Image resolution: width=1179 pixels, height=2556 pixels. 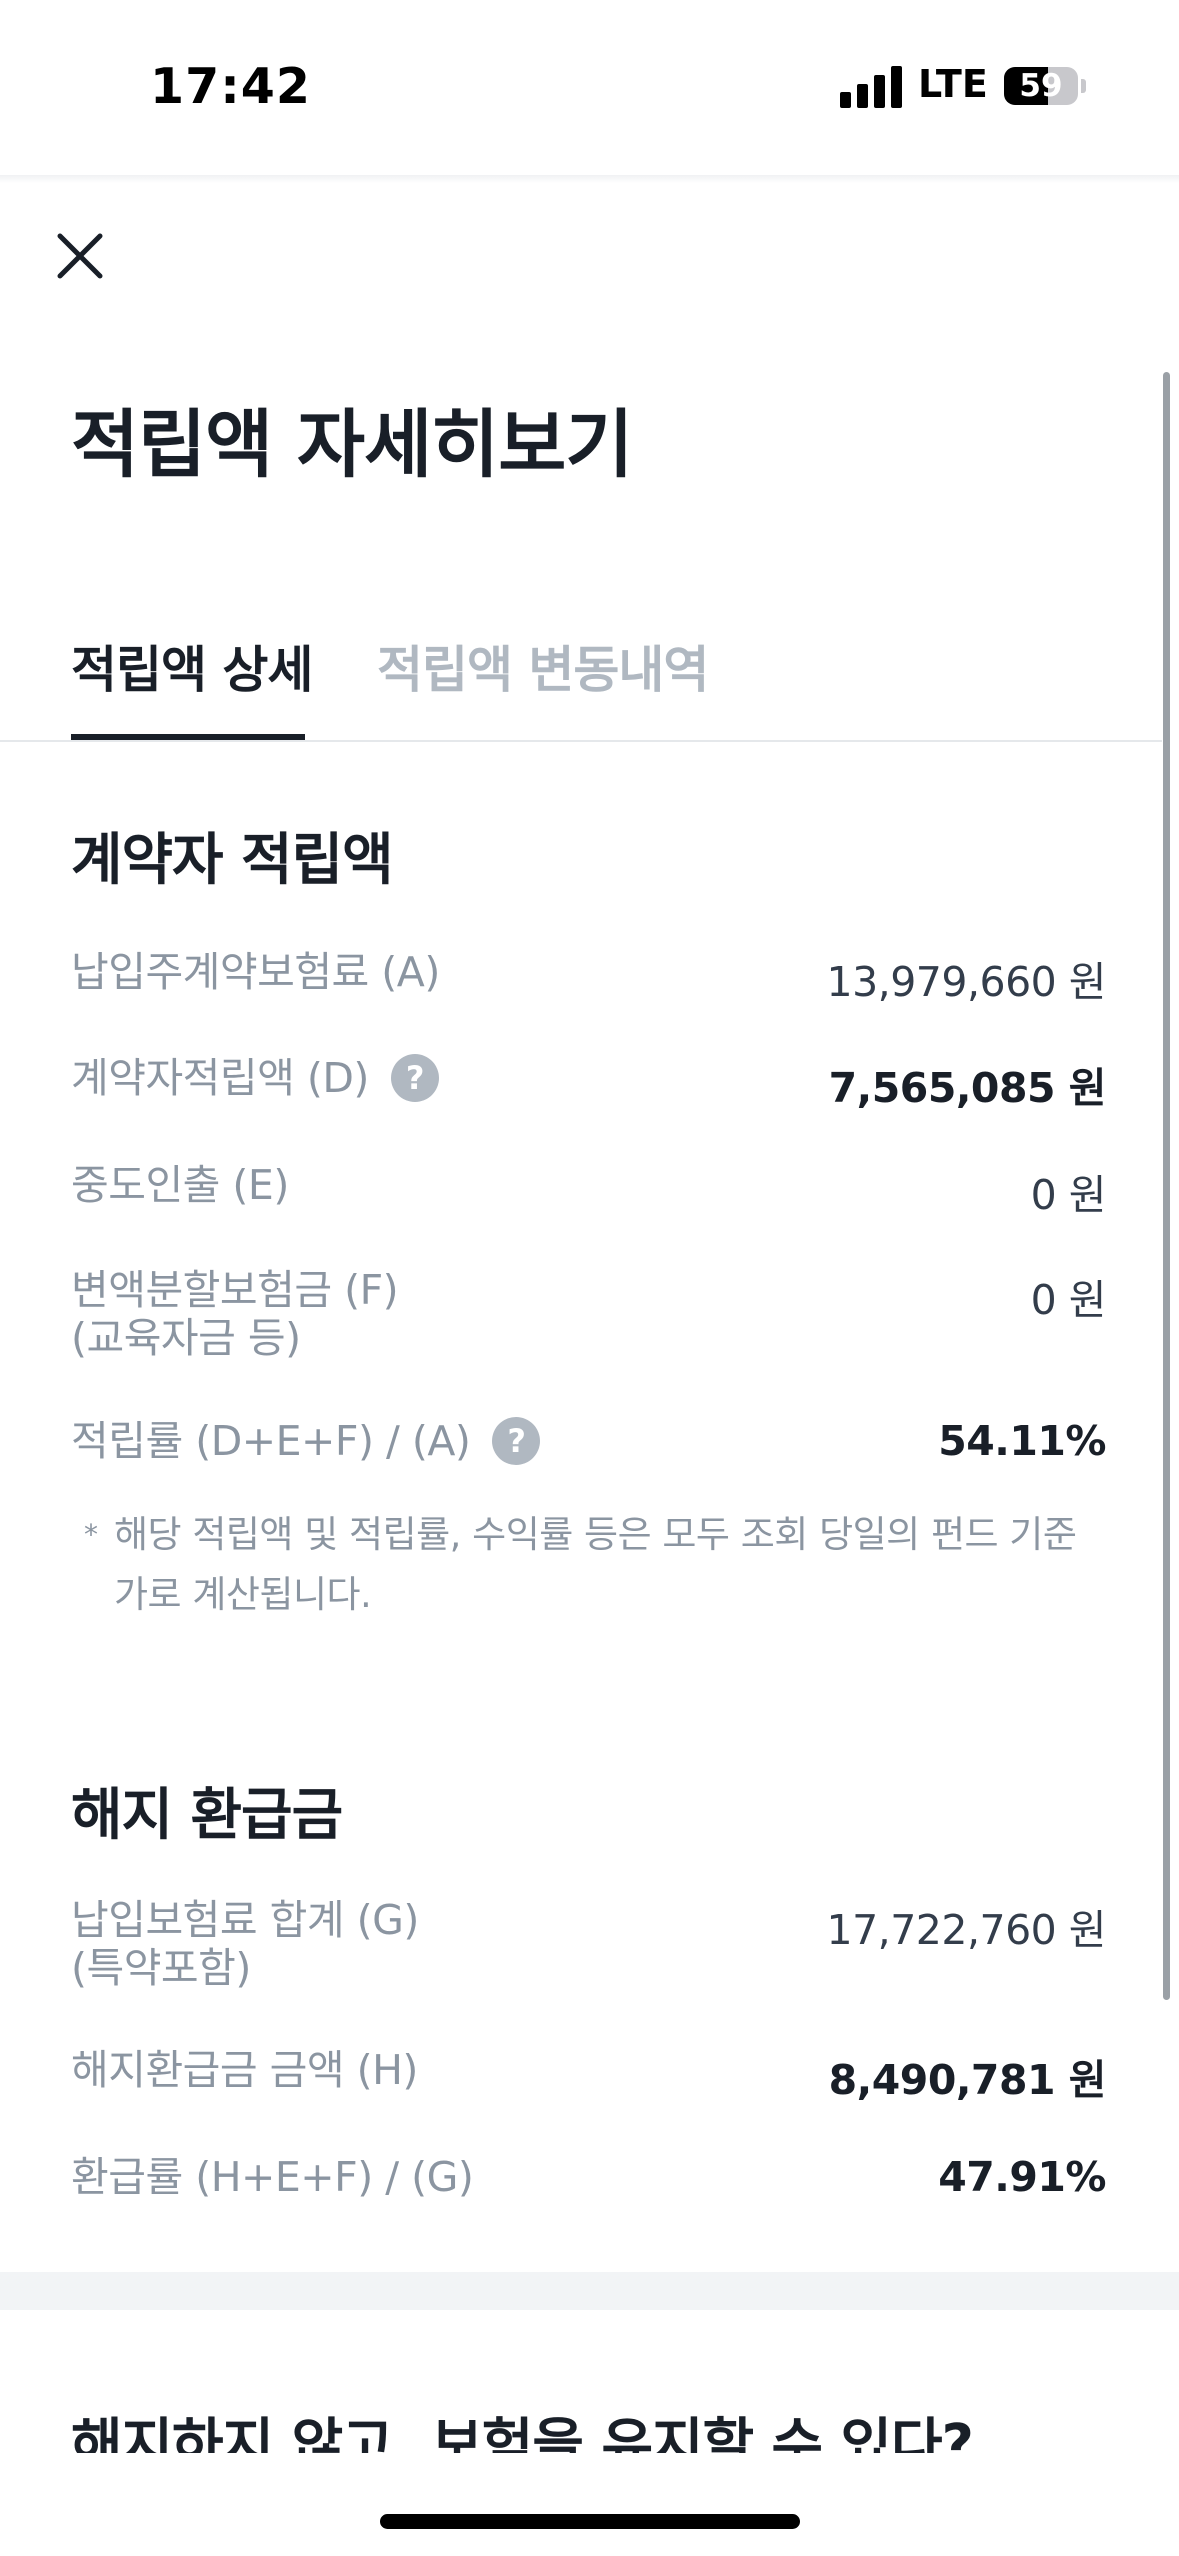 What do you see at coordinates (590, 2521) in the screenshot?
I see `home-indicator` at bounding box center [590, 2521].